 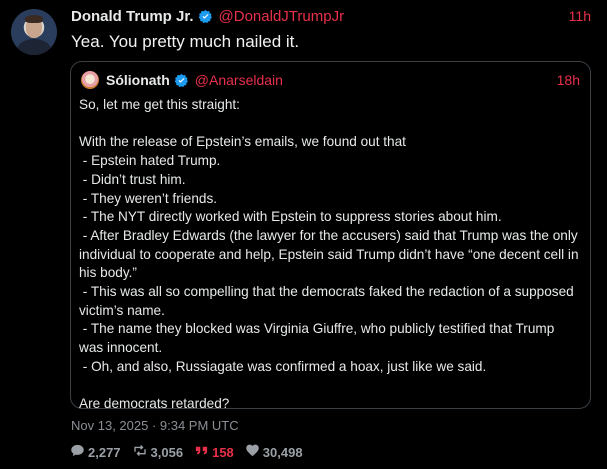 What do you see at coordinates (330, 80) in the screenshot?
I see `quoted-tweet-header: Sólionath @Anarseldain 18h` at bounding box center [330, 80].